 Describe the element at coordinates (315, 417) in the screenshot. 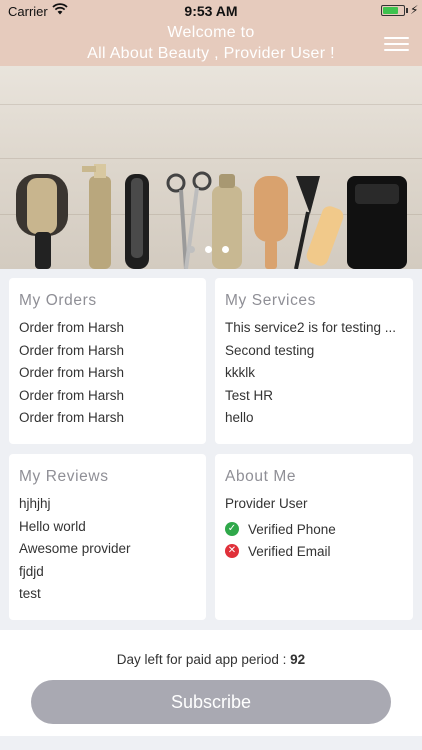

I see `list-item: hello` at that location.